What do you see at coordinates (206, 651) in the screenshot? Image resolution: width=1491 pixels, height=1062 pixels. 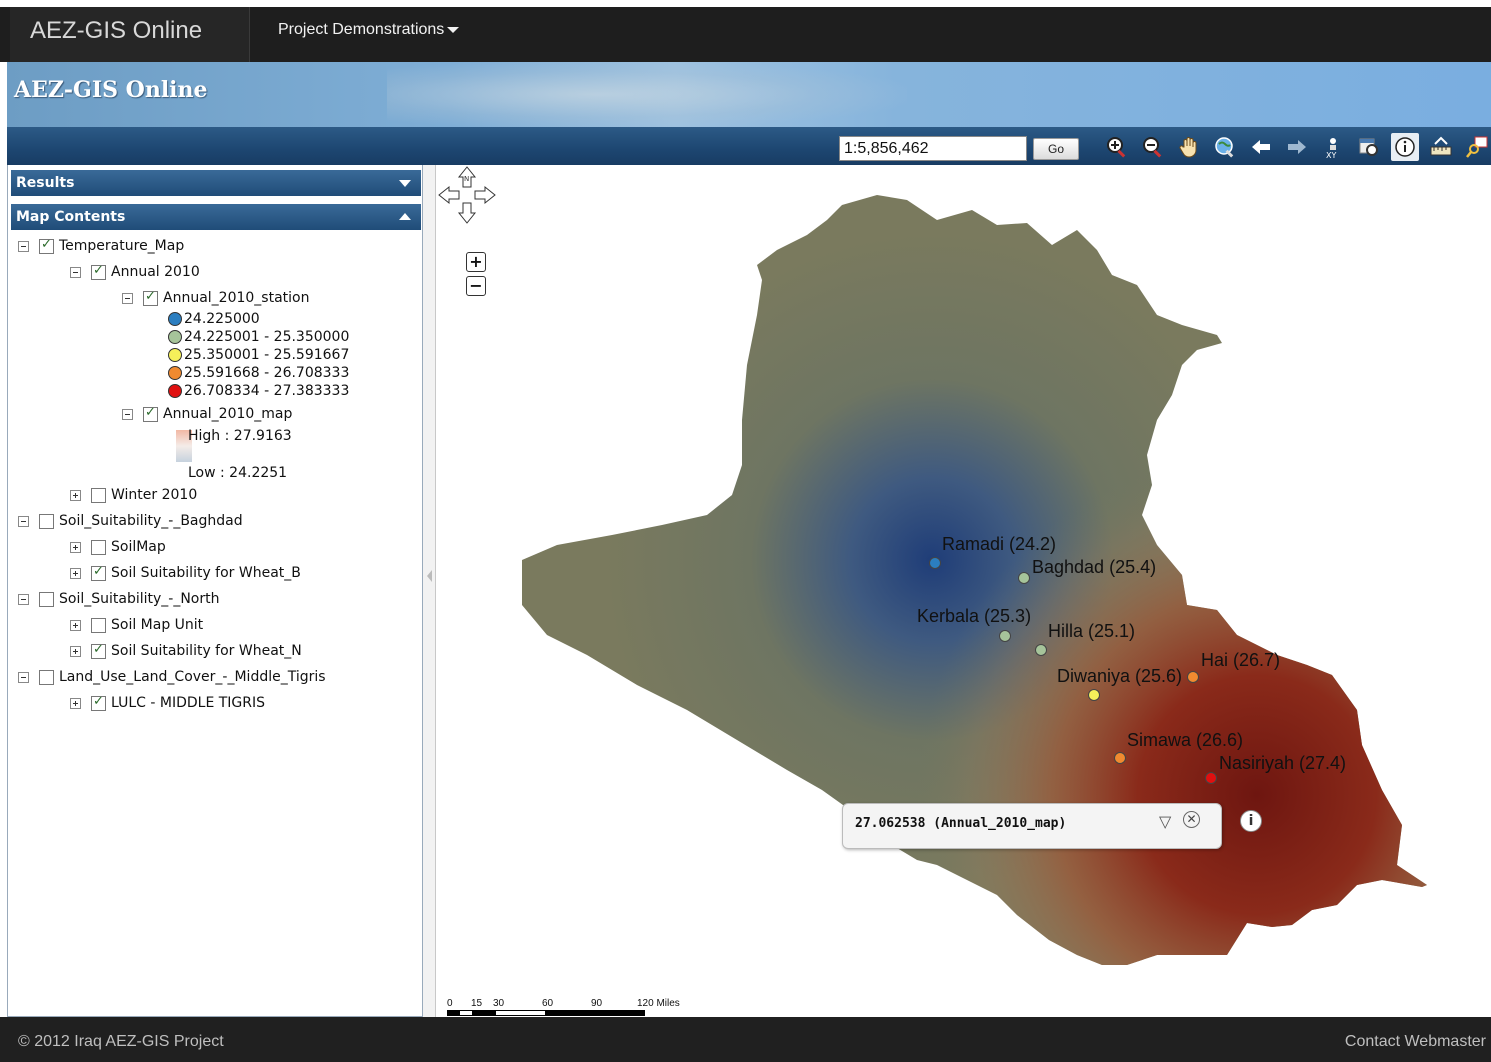 I see `layer-label: Soil Suitability for Wheat_N` at bounding box center [206, 651].